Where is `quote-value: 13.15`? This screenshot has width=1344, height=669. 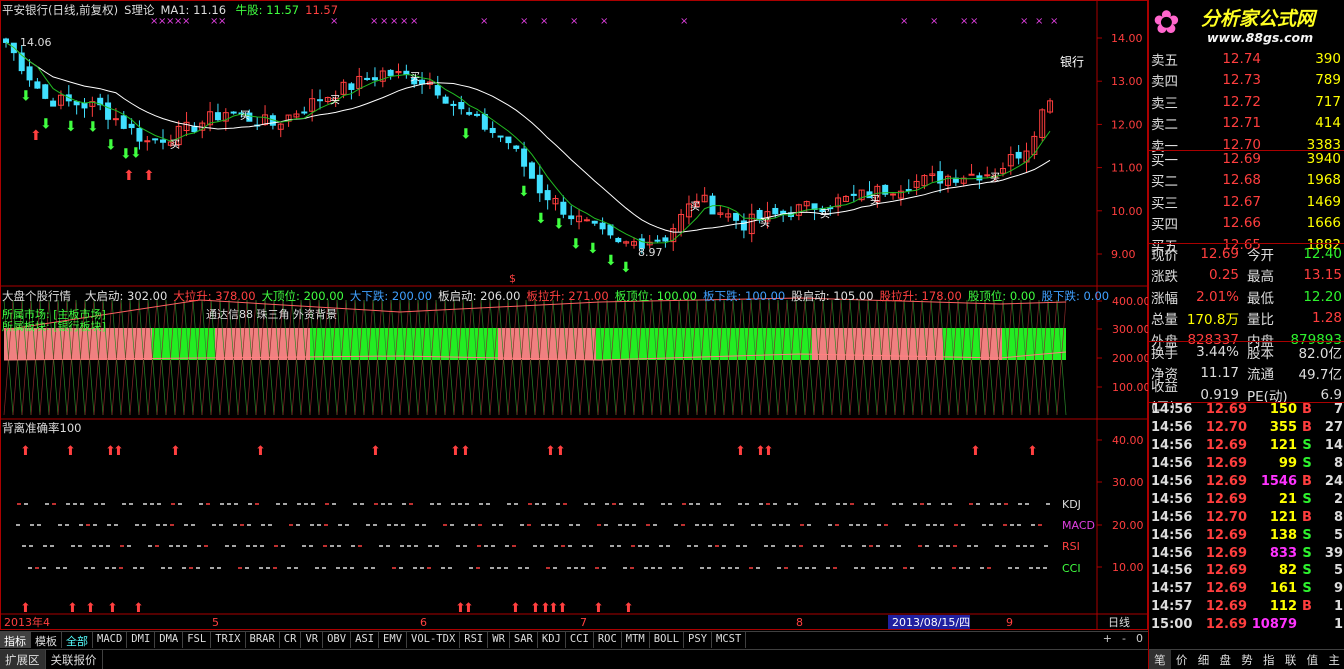 quote-value: 13.15 is located at coordinates (1322, 275).